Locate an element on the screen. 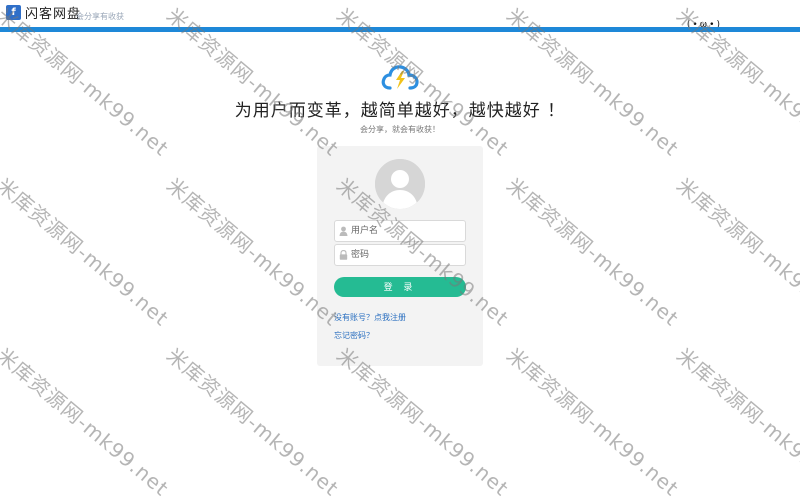 The image size is (800, 502). register-link: 没有账号？点我注册 is located at coordinates (370, 317).